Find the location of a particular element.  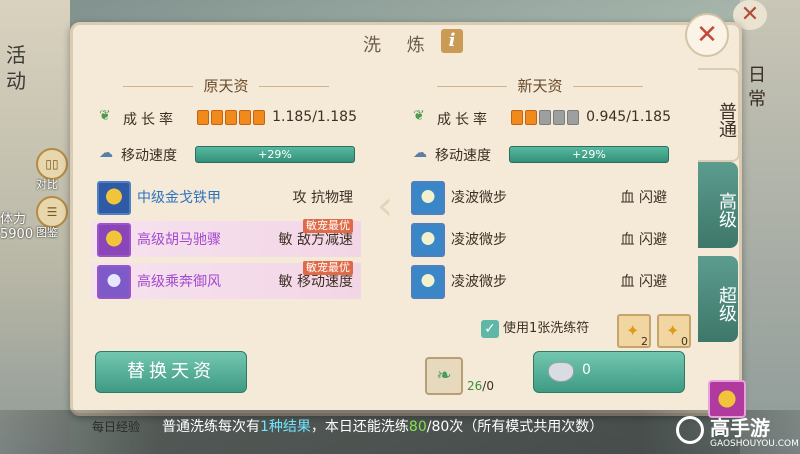

original-speed-row: ☁ 移动速度 +29% is located at coordinates (230, 154).